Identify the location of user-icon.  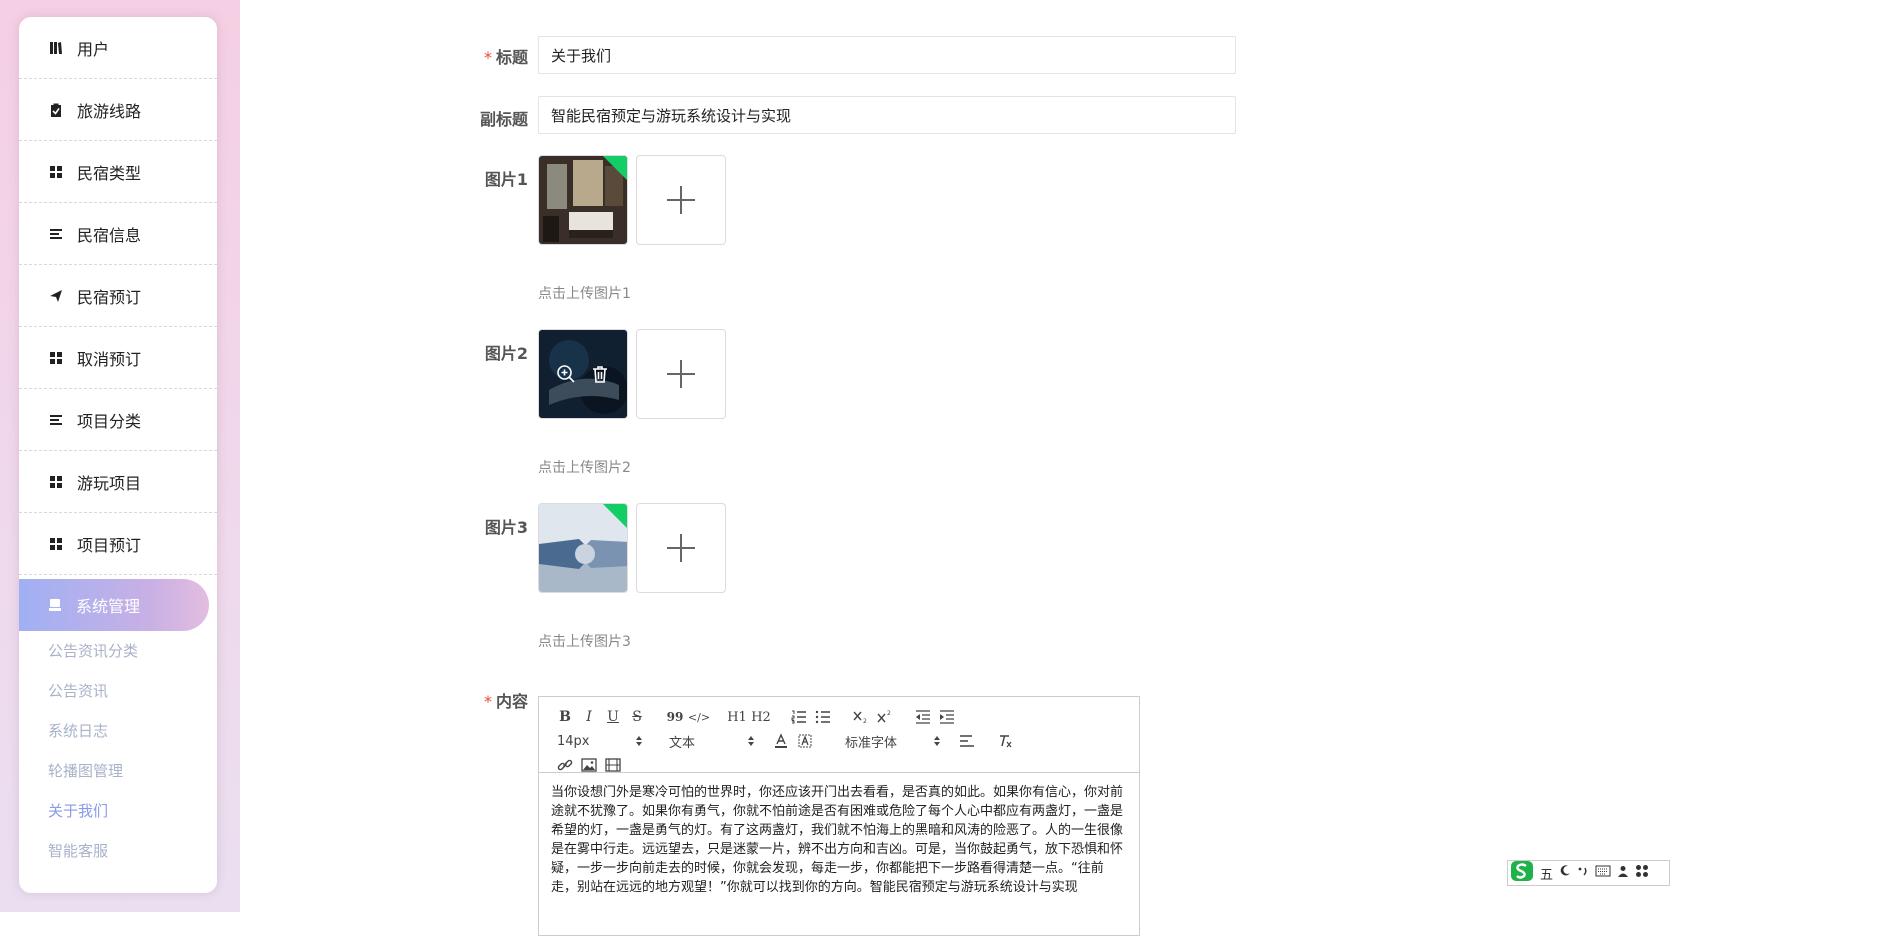
(1623, 873).